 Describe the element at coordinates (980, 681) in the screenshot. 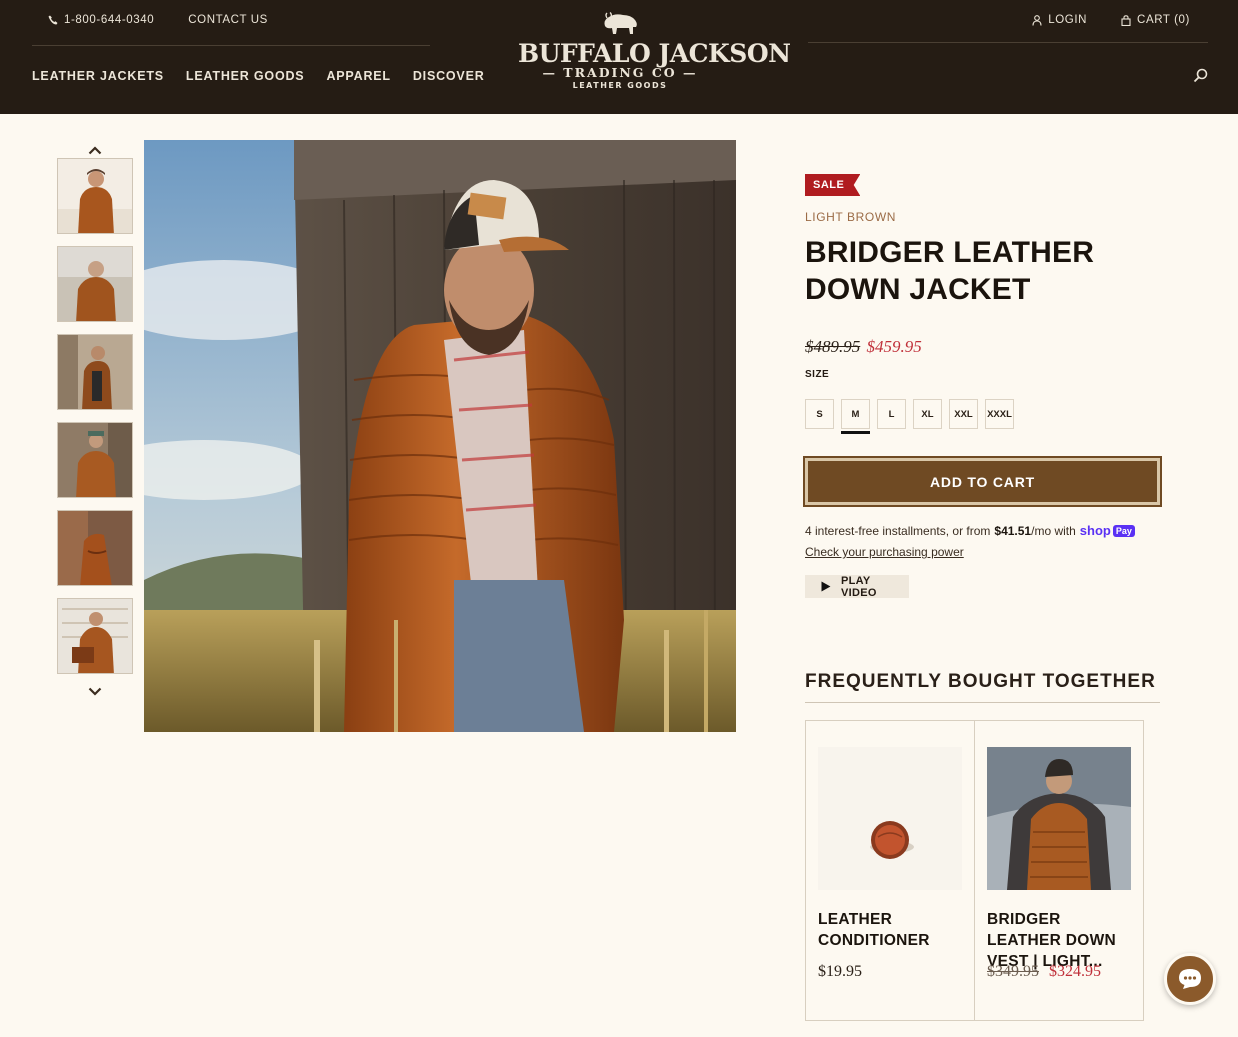

I see `fbt-heading: FREQUENTLY BOUGHT TOGETHER` at that location.